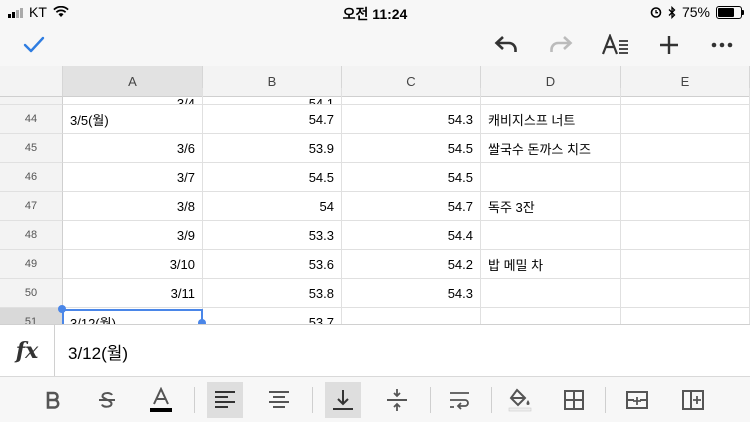 This screenshot has width=750, height=422. What do you see at coordinates (411, 264) in the screenshot?
I see `table-cell: 54.2` at bounding box center [411, 264].